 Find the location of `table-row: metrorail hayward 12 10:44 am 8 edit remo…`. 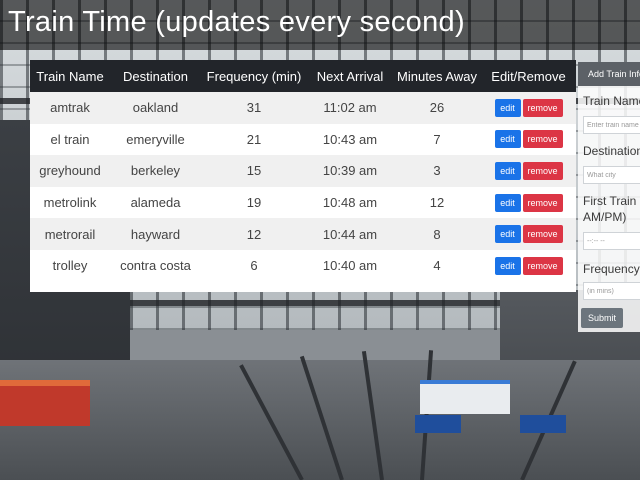

table-row: metrorail hayward 12 10:44 am 8 edit remo… is located at coordinates (303, 234).